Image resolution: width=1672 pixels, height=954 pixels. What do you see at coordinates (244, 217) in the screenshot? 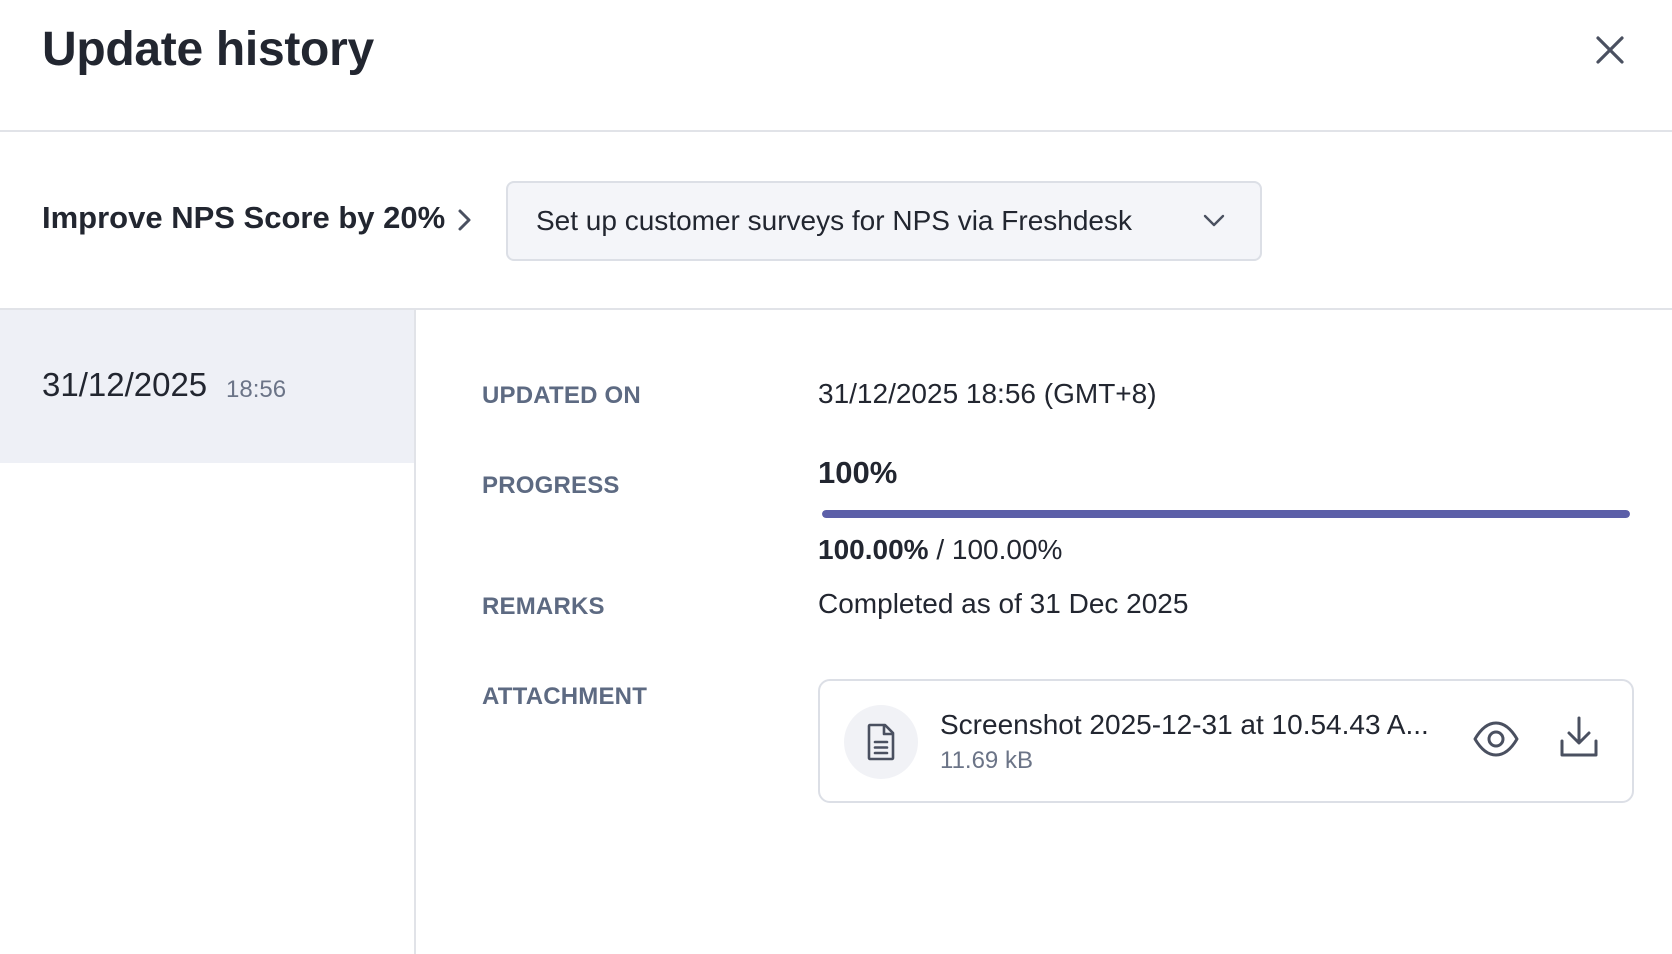
I see `goal-name: Improve NPS Score by 20%` at bounding box center [244, 217].